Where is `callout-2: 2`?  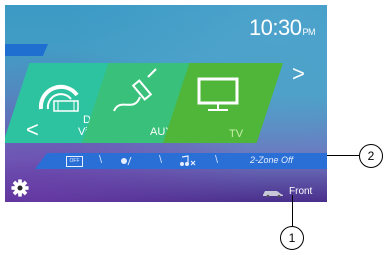 callout-2: 2 is located at coordinates (371, 156).